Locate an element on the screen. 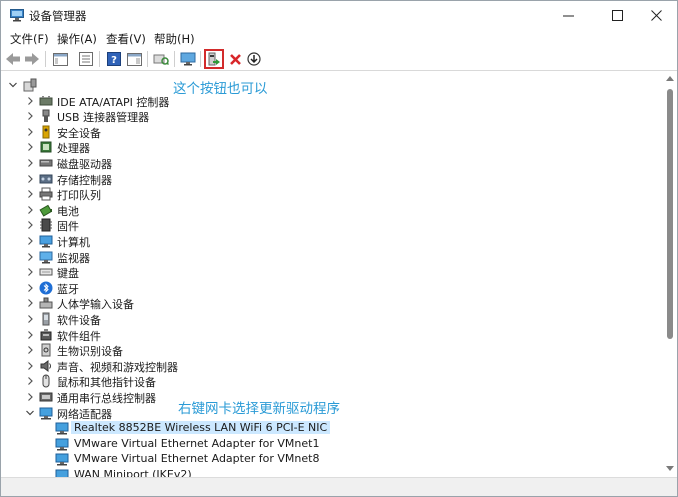 This screenshot has height=497, width=678. forward-button is located at coordinates (32, 59).